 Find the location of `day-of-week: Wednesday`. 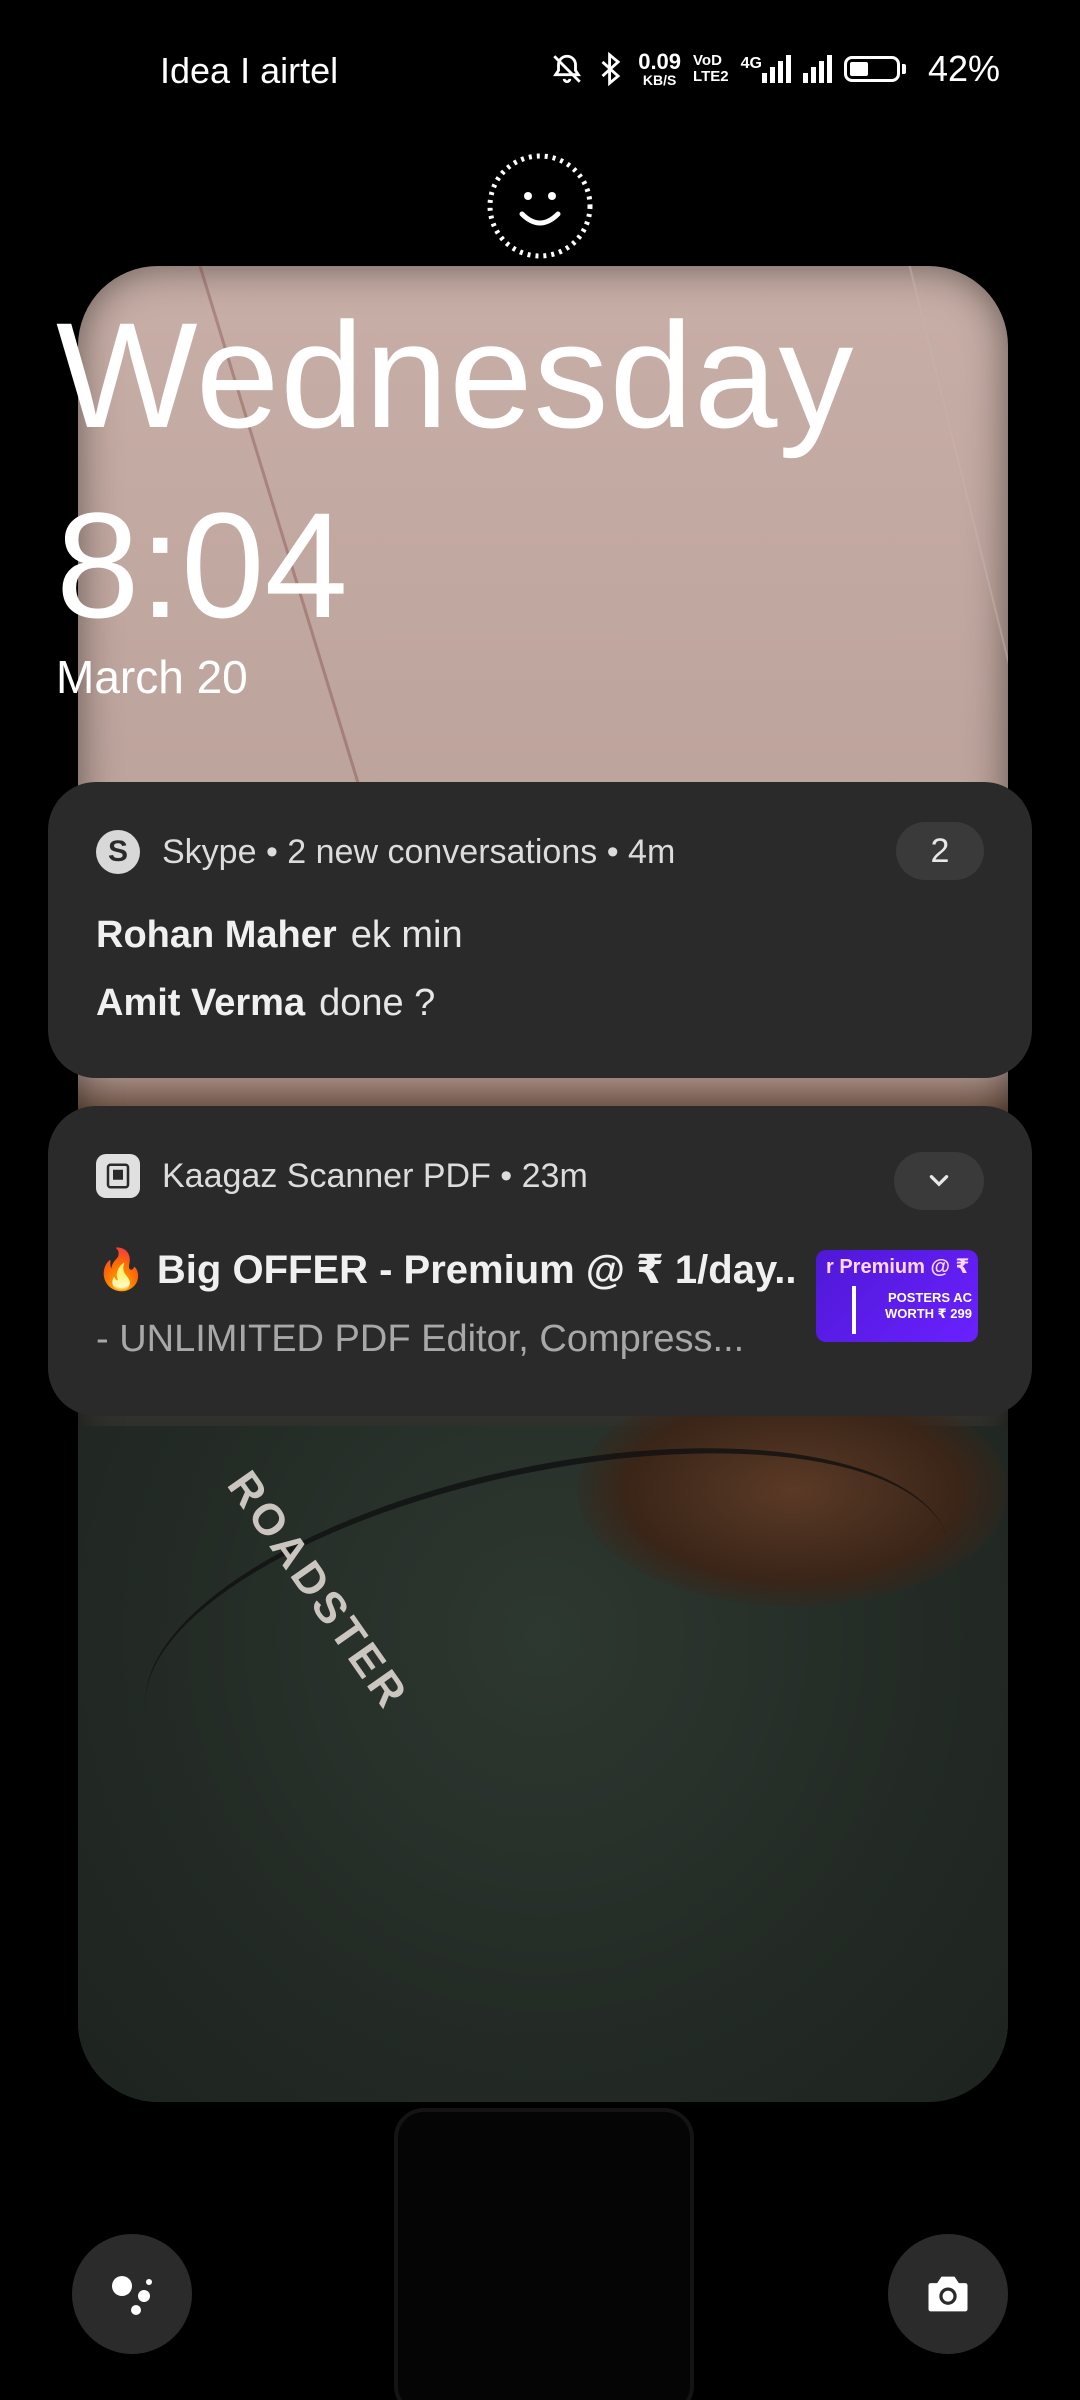

day-of-week: Wednesday is located at coordinates (455, 375).